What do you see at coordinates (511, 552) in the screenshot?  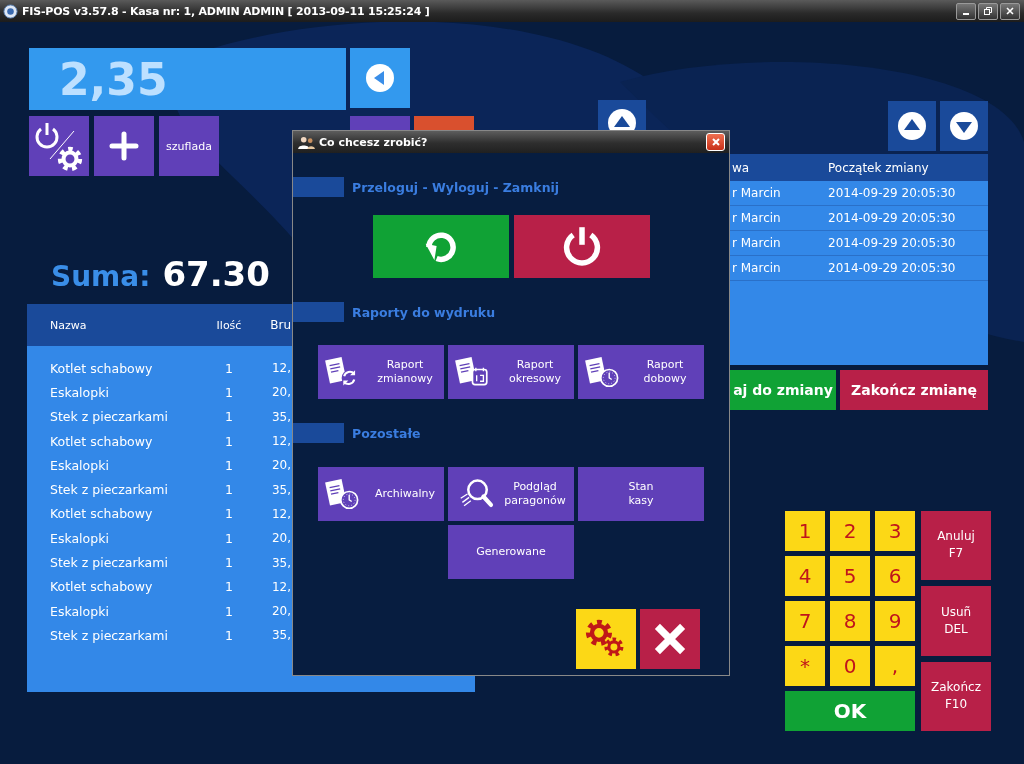 I see `report-button: Generowane` at bounding box center [511, 552].